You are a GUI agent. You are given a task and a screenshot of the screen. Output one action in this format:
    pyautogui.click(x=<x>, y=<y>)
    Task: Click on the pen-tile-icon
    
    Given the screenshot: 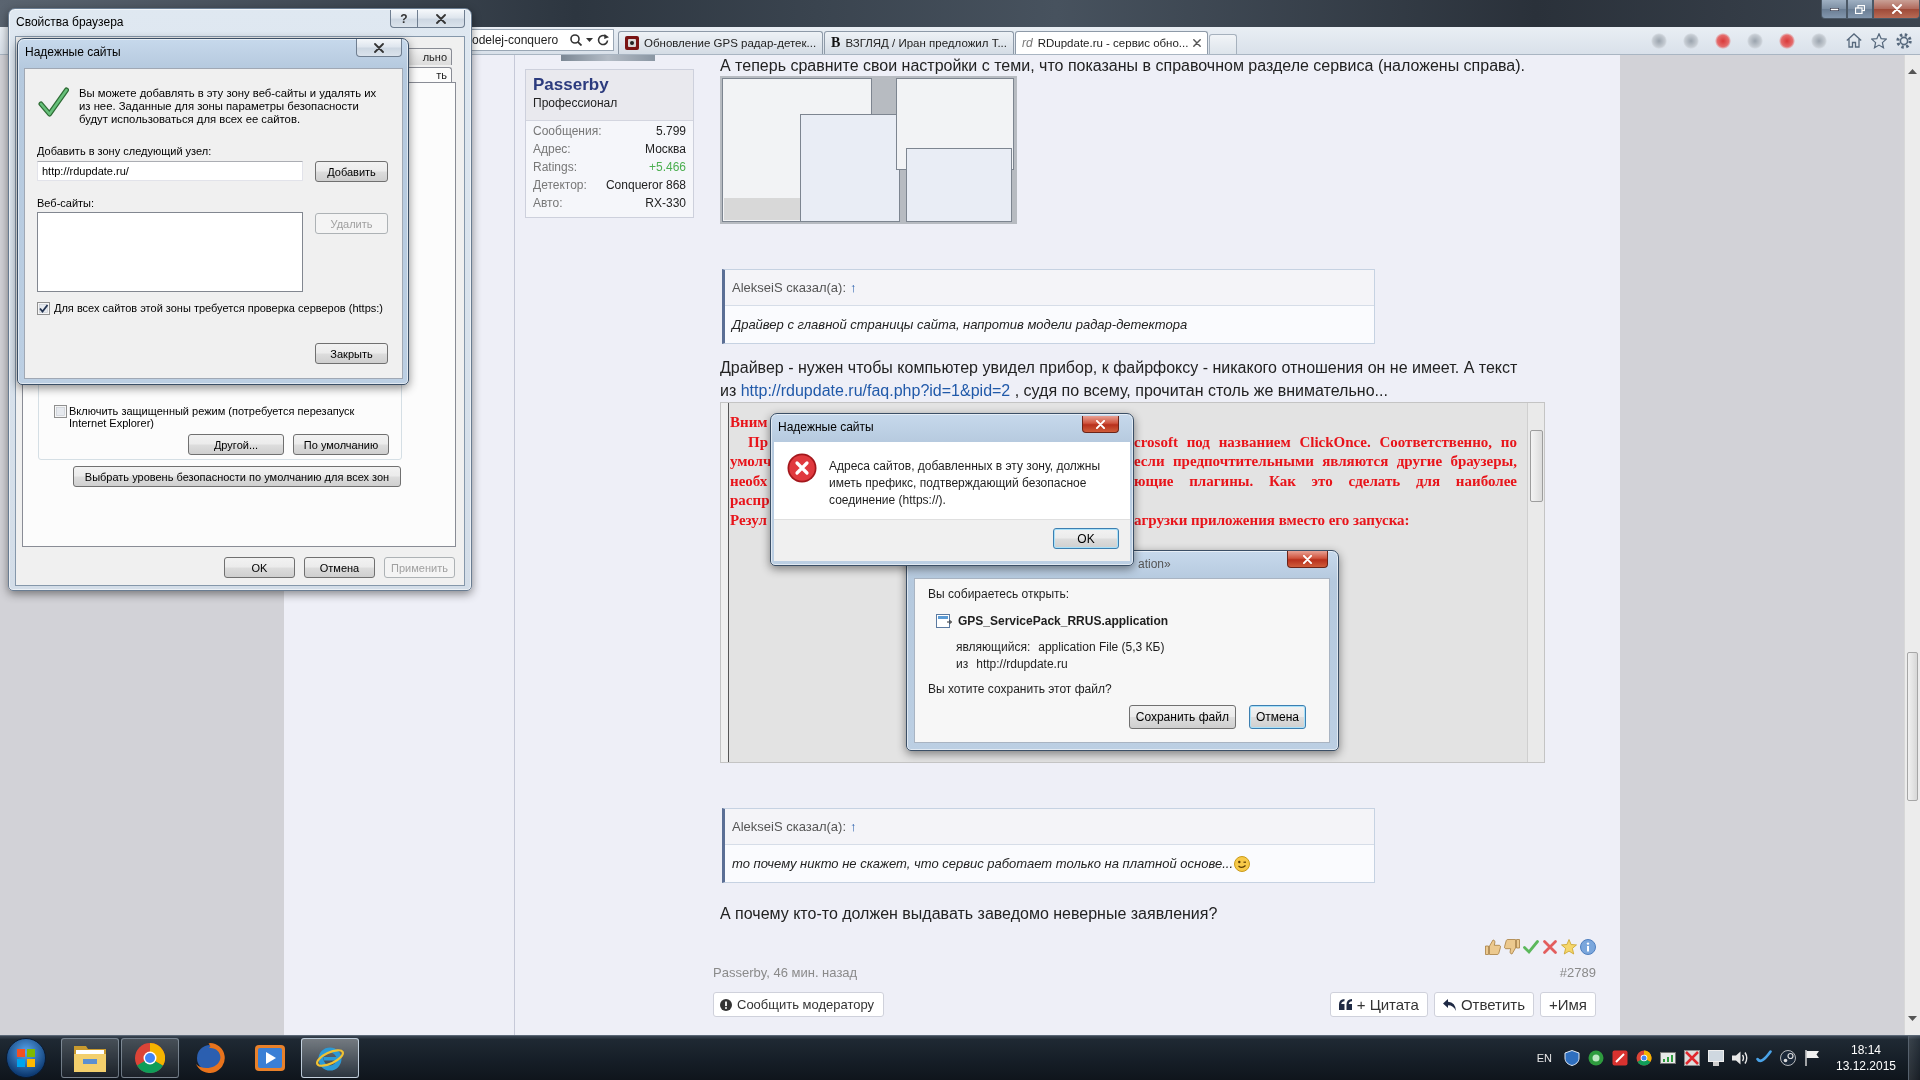 What is the action you would take?
    pyautogui.click(x=1620, y=1058)
    